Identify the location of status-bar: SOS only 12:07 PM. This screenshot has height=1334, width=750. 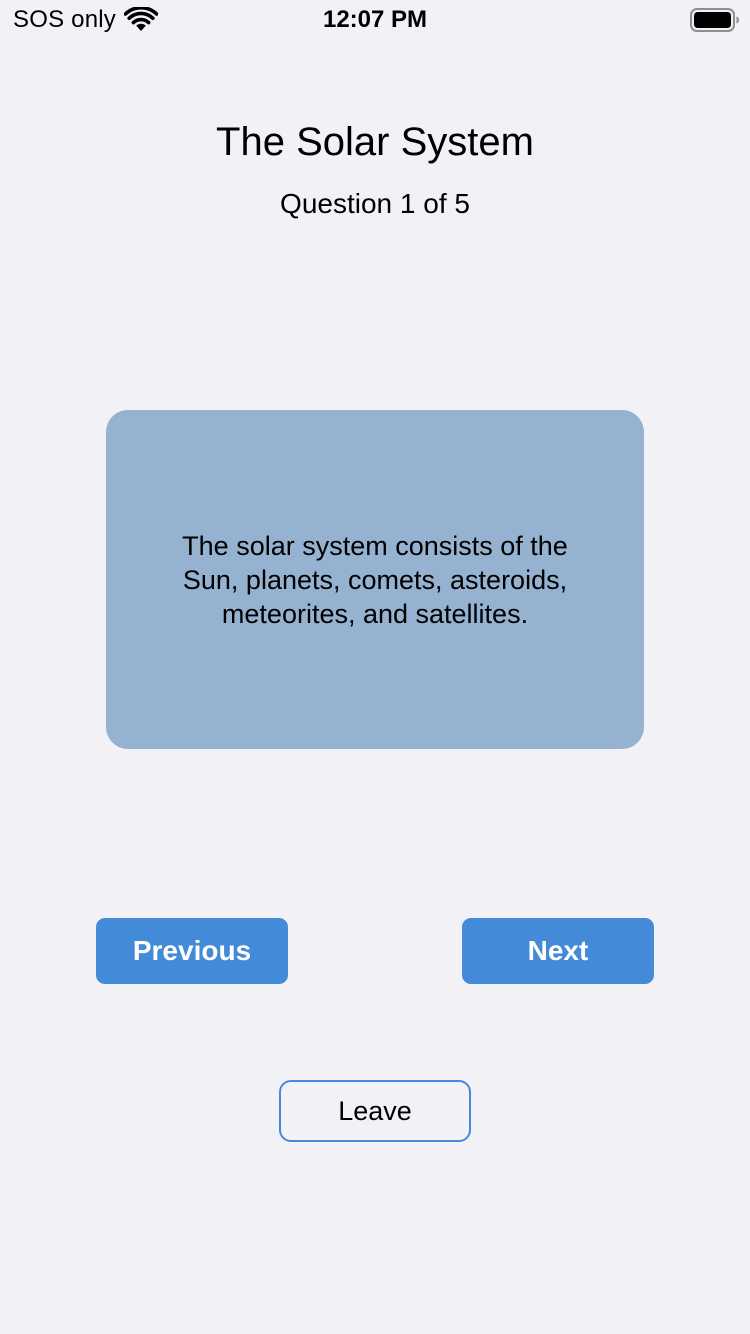
(375, 20).